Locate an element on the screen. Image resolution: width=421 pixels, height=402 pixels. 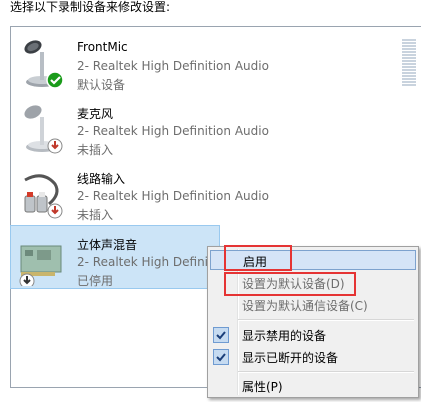
menu-item-label: 启用 is located at coordinates (255, 262).